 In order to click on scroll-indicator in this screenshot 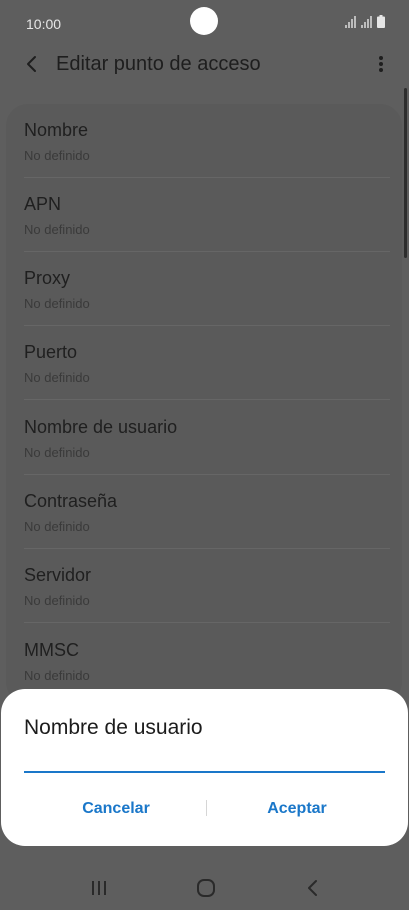, I will do `click(405, 173)`.